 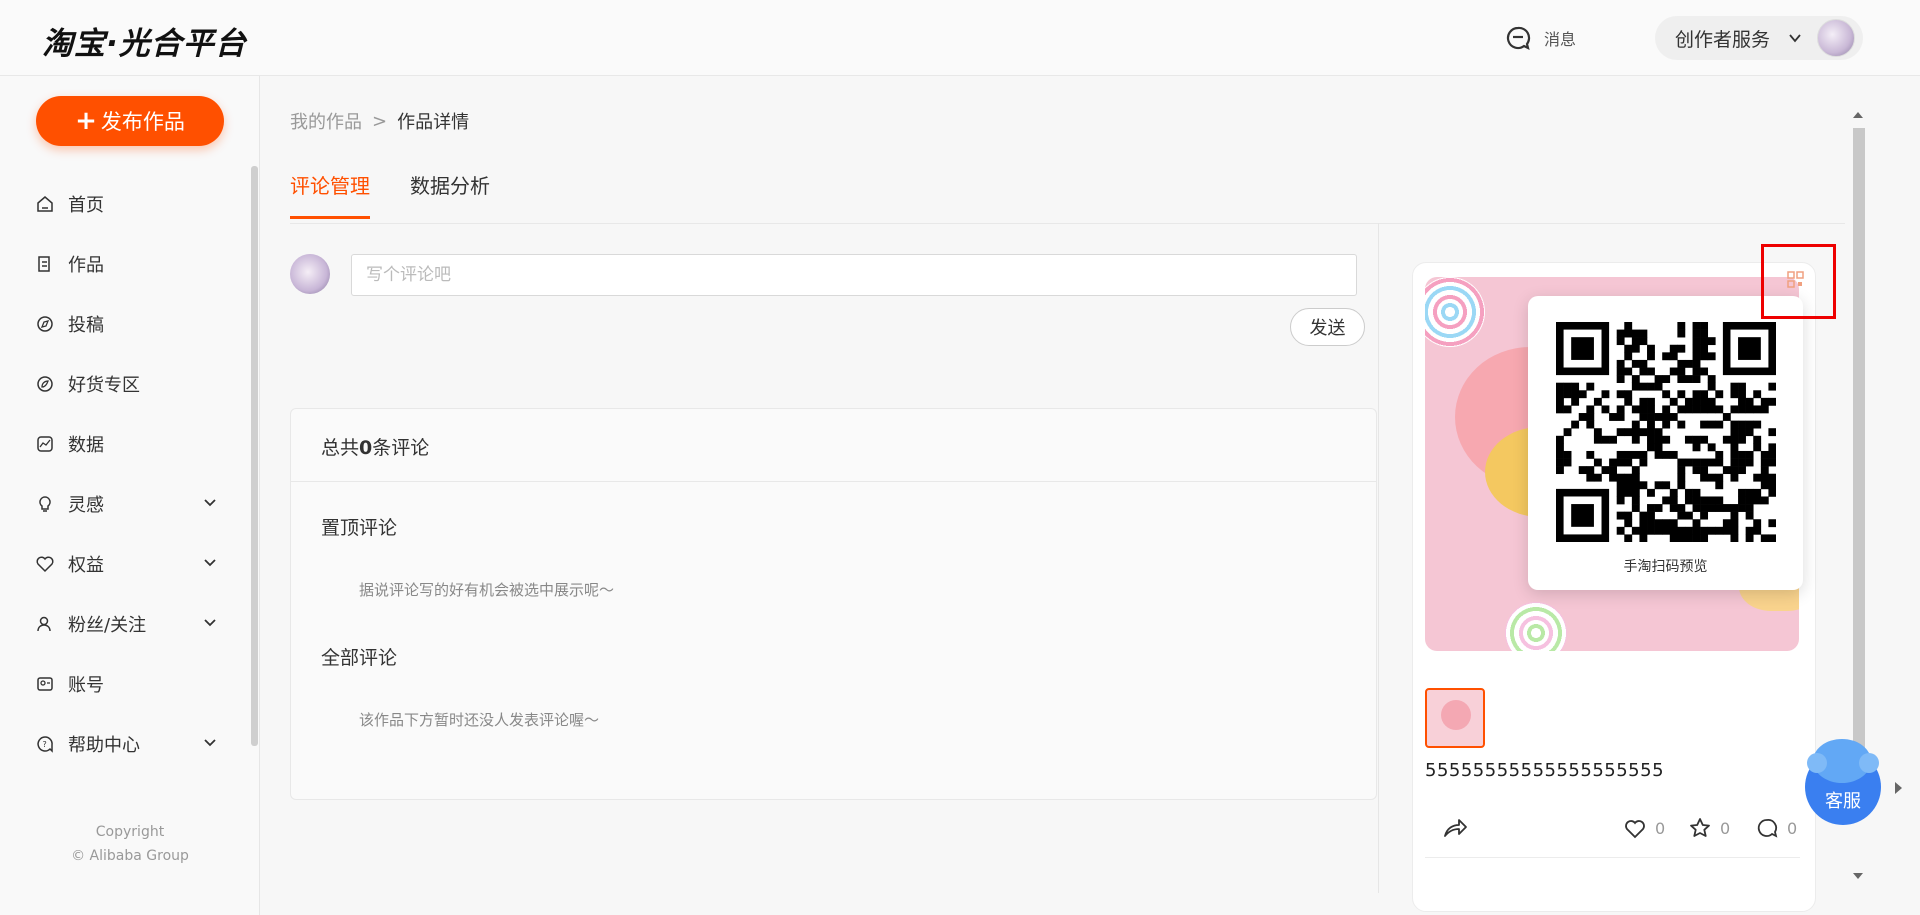 I want to click on sidebar-item-label: 帮助中心, so click(x=104, y=745).